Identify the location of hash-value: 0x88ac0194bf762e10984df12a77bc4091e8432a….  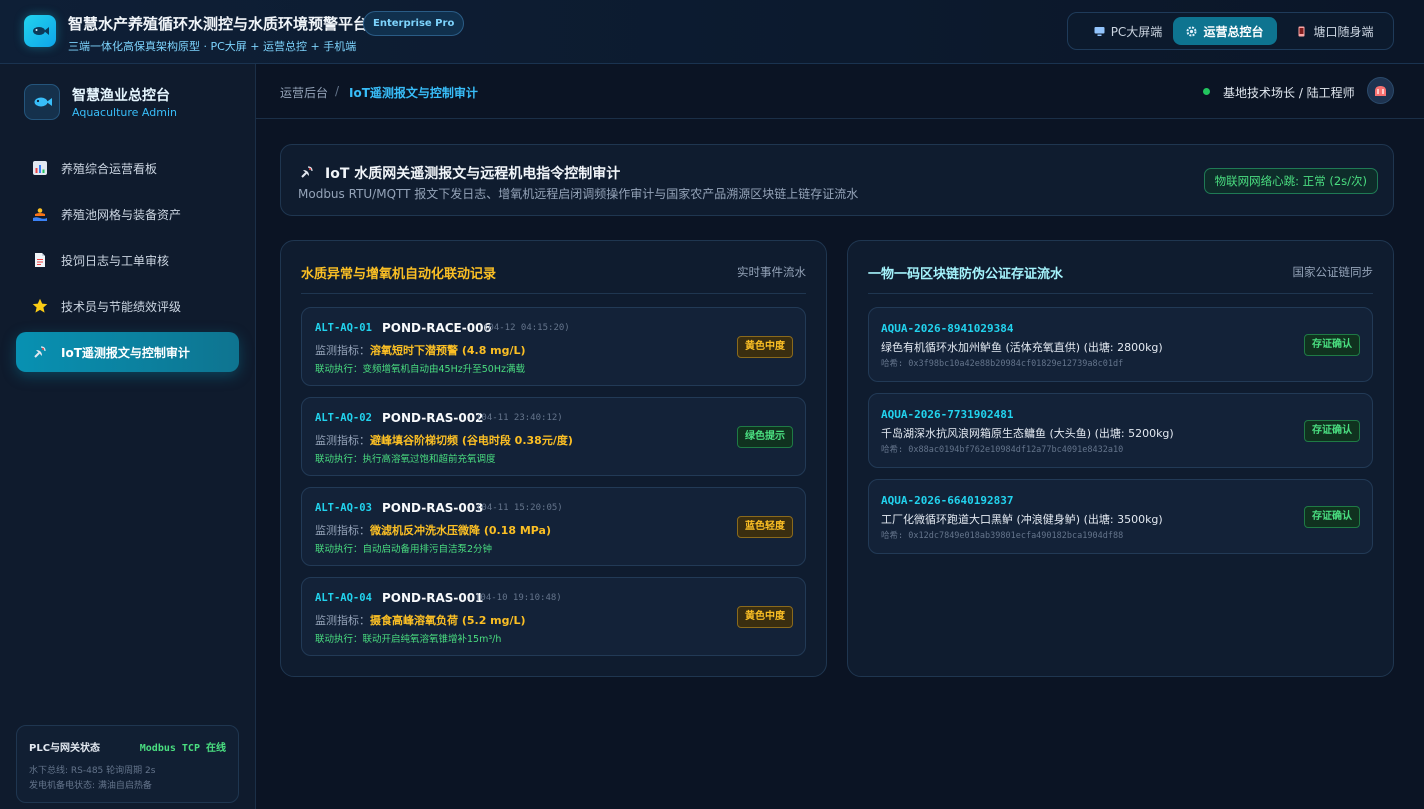
(1016, 450).